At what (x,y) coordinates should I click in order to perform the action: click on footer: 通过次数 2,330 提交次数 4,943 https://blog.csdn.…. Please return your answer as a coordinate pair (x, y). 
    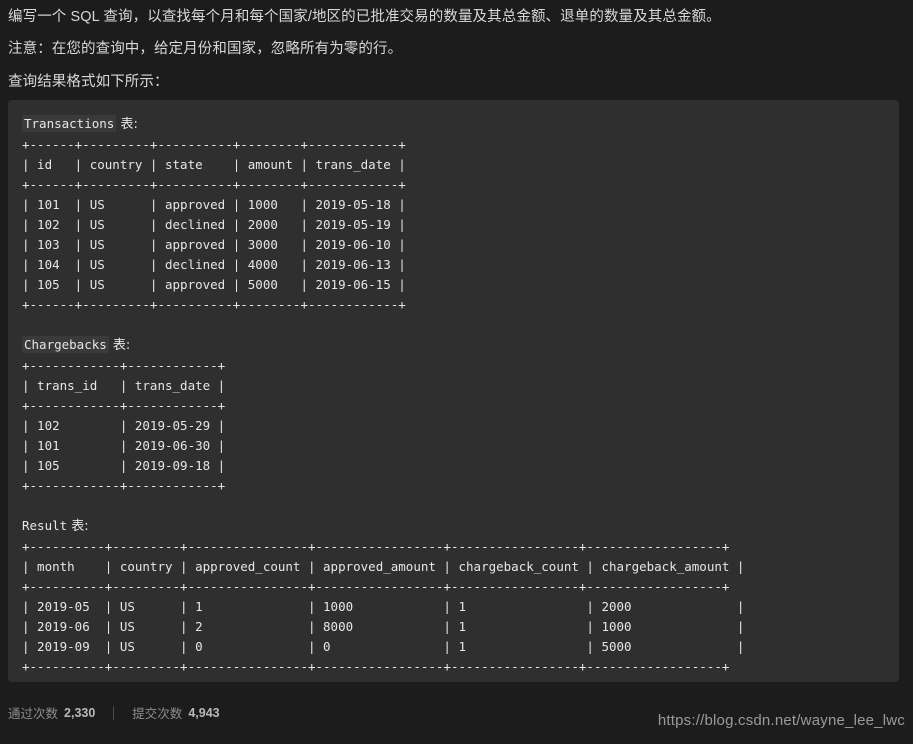
    Looking at the image, I should click on (456, 721).